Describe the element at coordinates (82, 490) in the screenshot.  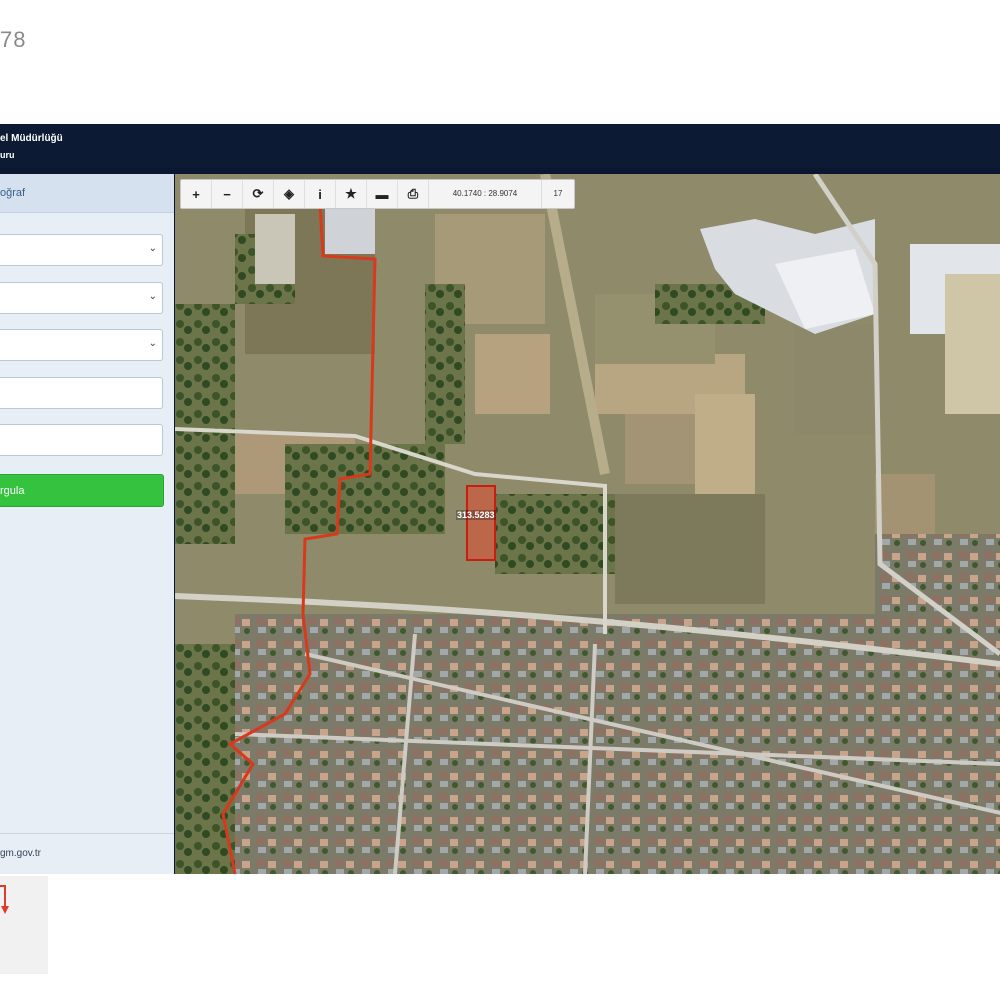
I see `query-button: rgula` at that location.